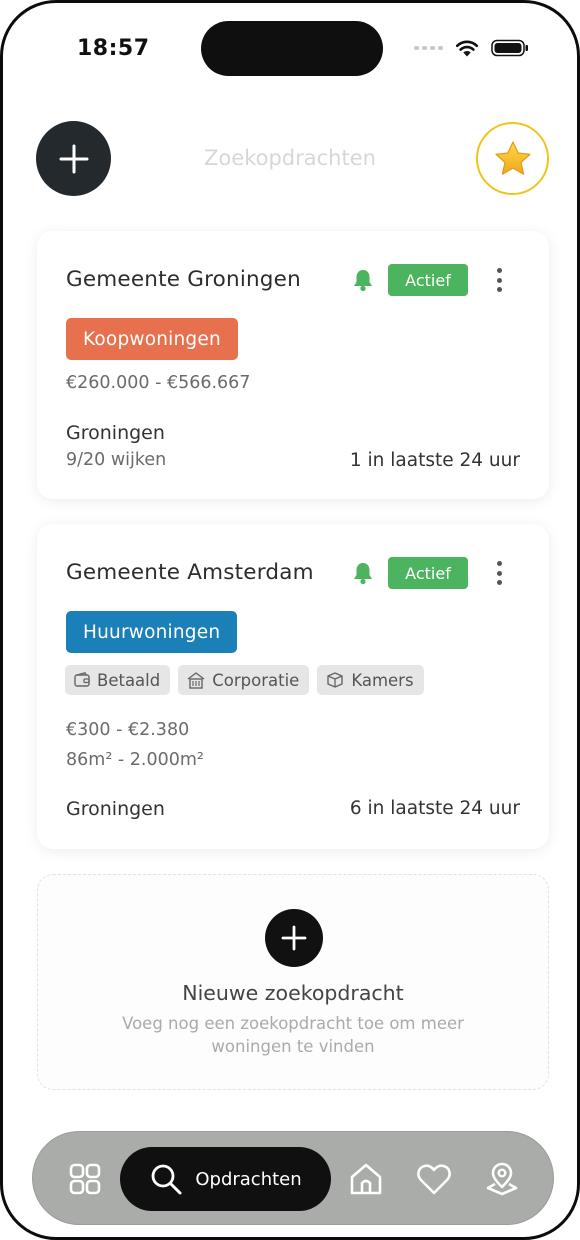  I want to click on search-title: Gemeente Amsterdam, so click(190, 572).